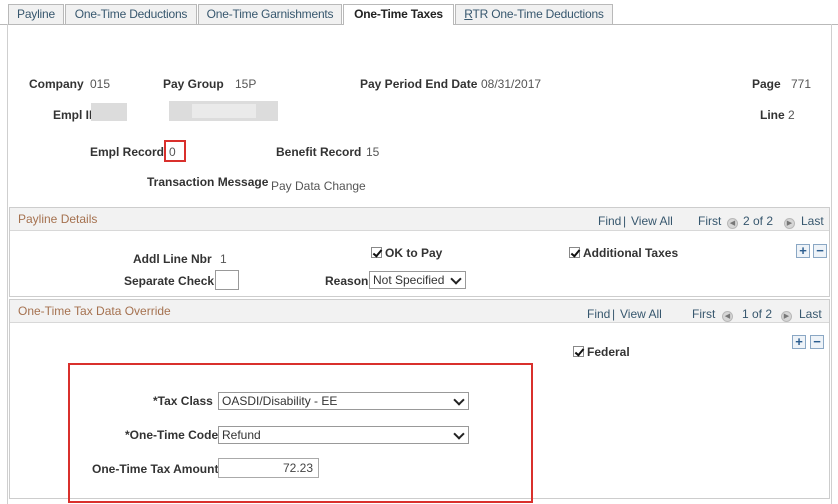 The height and width of the screenshot is (504, 838). What do you see at coordinates (766, 84) in the screenshot?
I see `page-label: Page` at bounding box center [766, 84].